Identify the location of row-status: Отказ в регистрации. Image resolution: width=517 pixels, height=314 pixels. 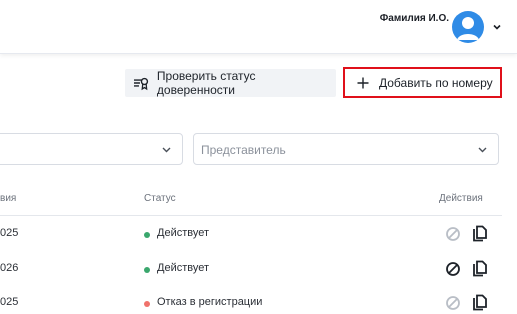
(210, 302).